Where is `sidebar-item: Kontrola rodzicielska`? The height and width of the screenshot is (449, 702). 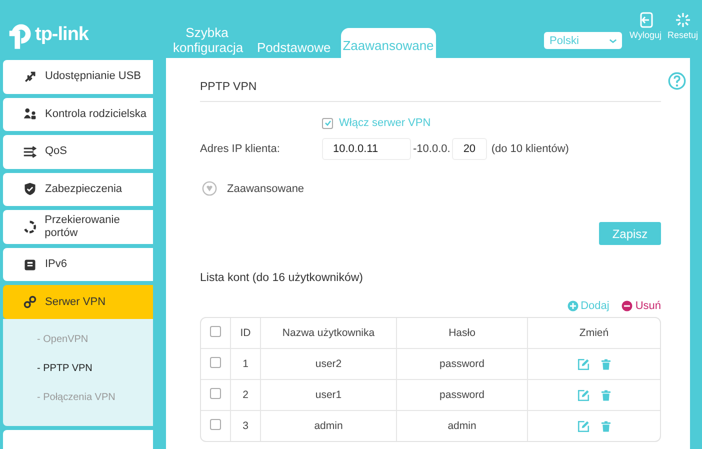 sidebar-item: Kontrola rodzicielska is located at coordinates (78, 115).